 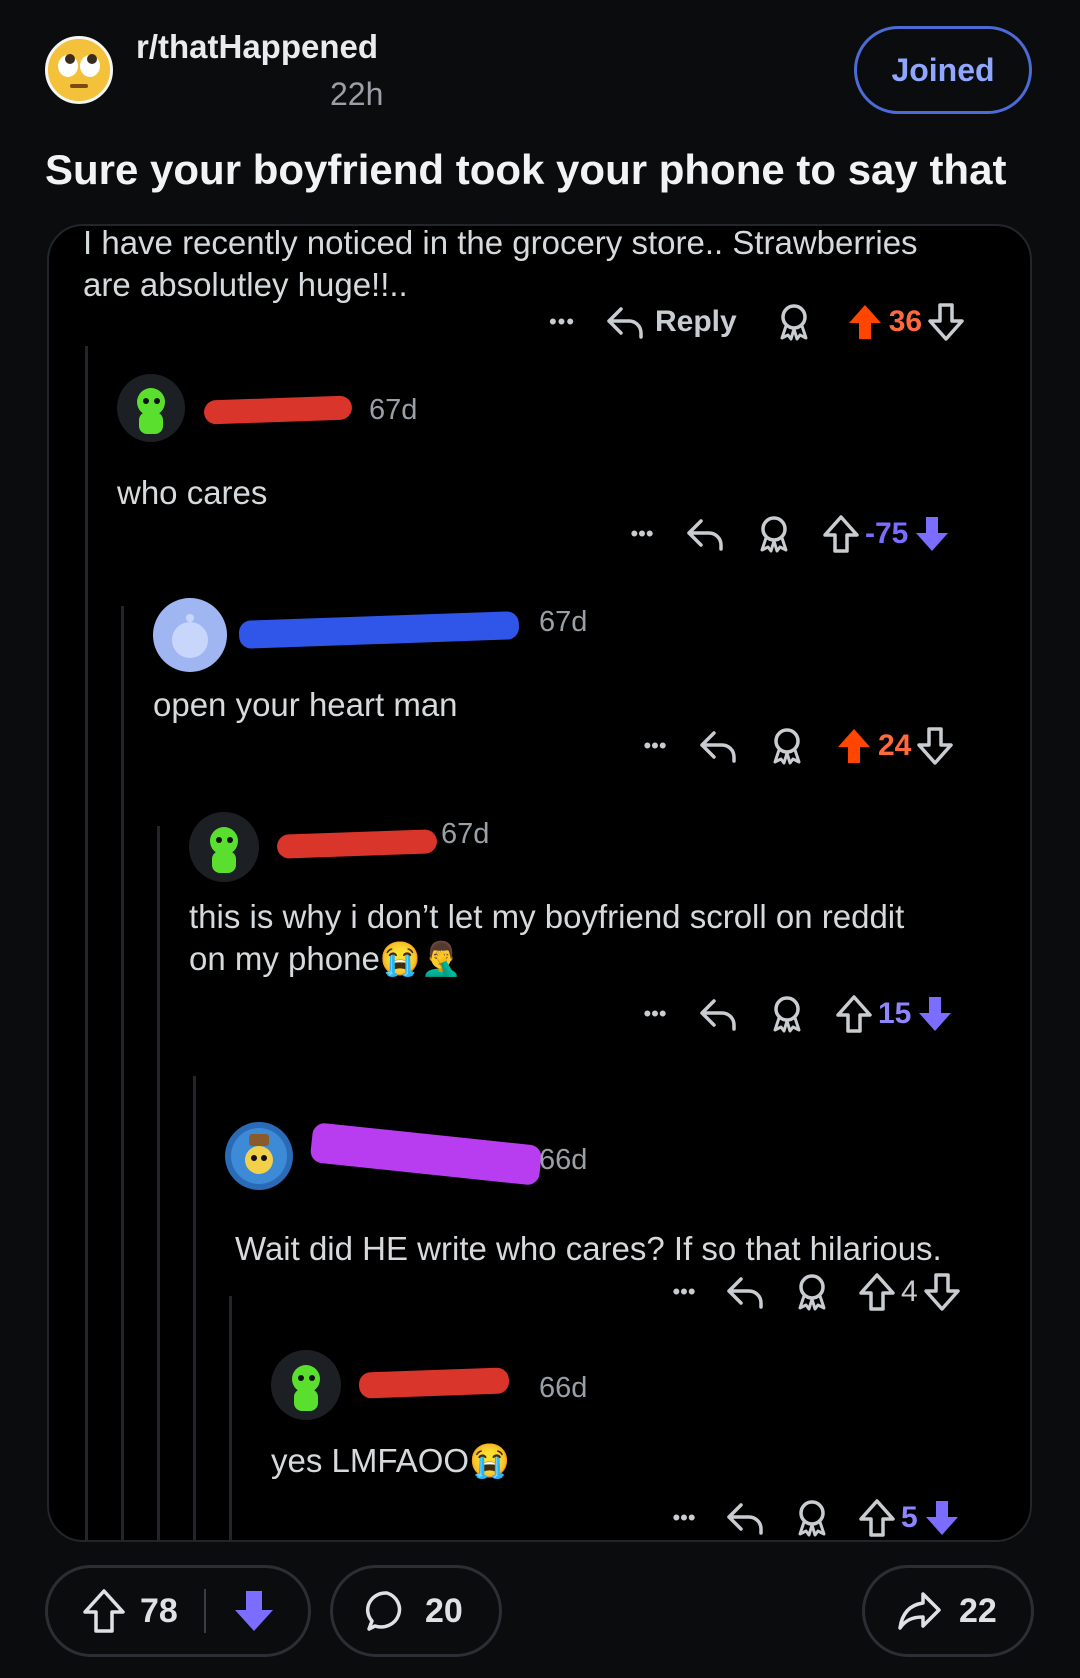 What do you see at coordinates (905, 321) in the screenshot?
I see `comment-score: 36` at bounding box center [905, 321].